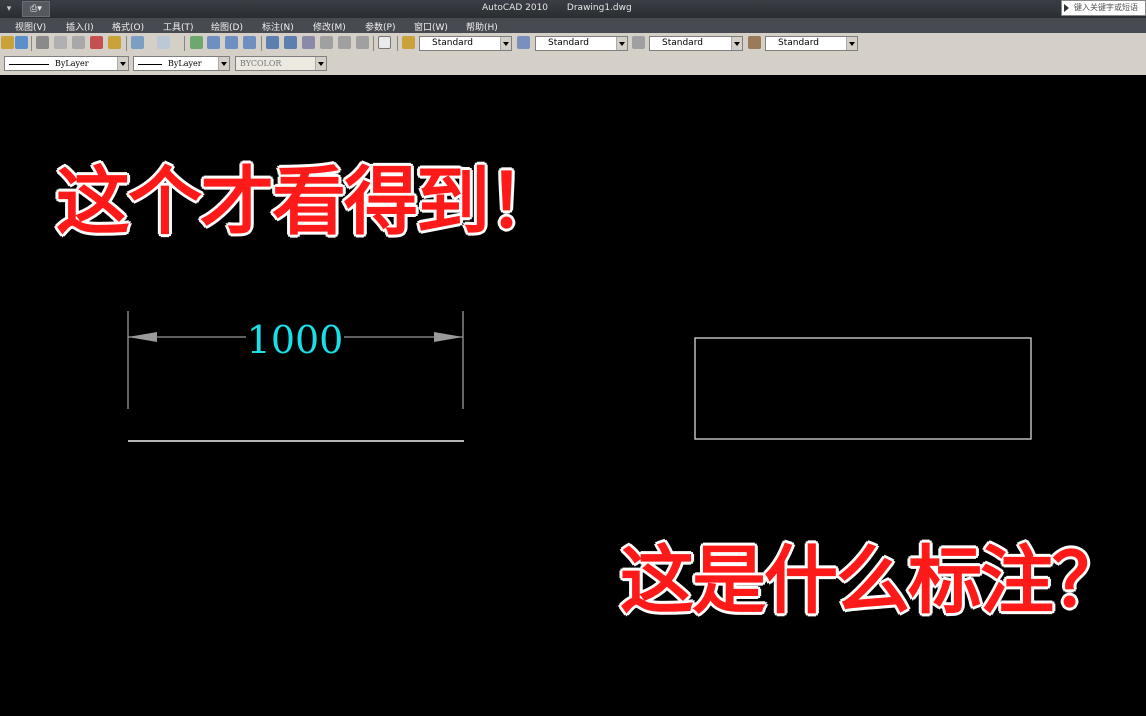 The image size is (1146, 716). Describe the element at coordinates (163, 42) in the screenshot. I see `redo-icon` at that location.